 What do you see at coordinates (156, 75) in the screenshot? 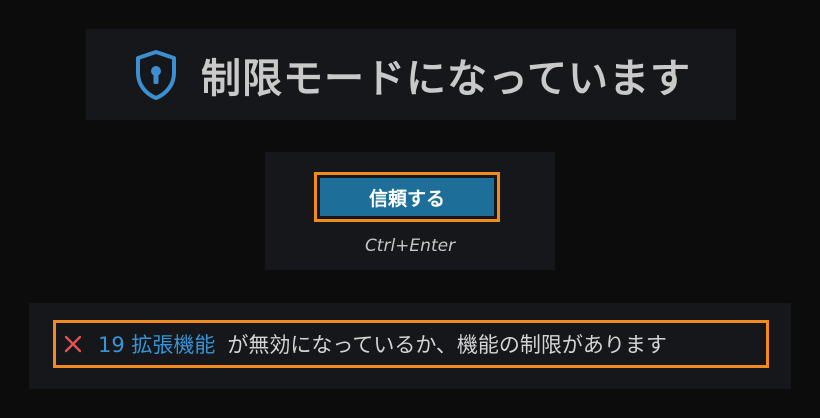
I see `shield-icon` at bounding box center [156, 75].